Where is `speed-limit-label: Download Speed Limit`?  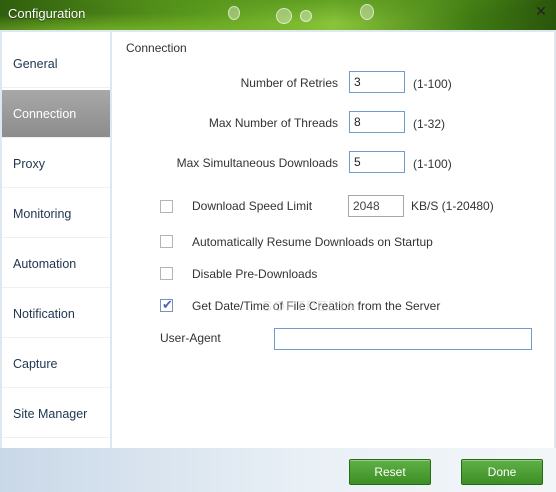 speed-limit-label: Download Speed Limit is located at coordinates (252, 206).